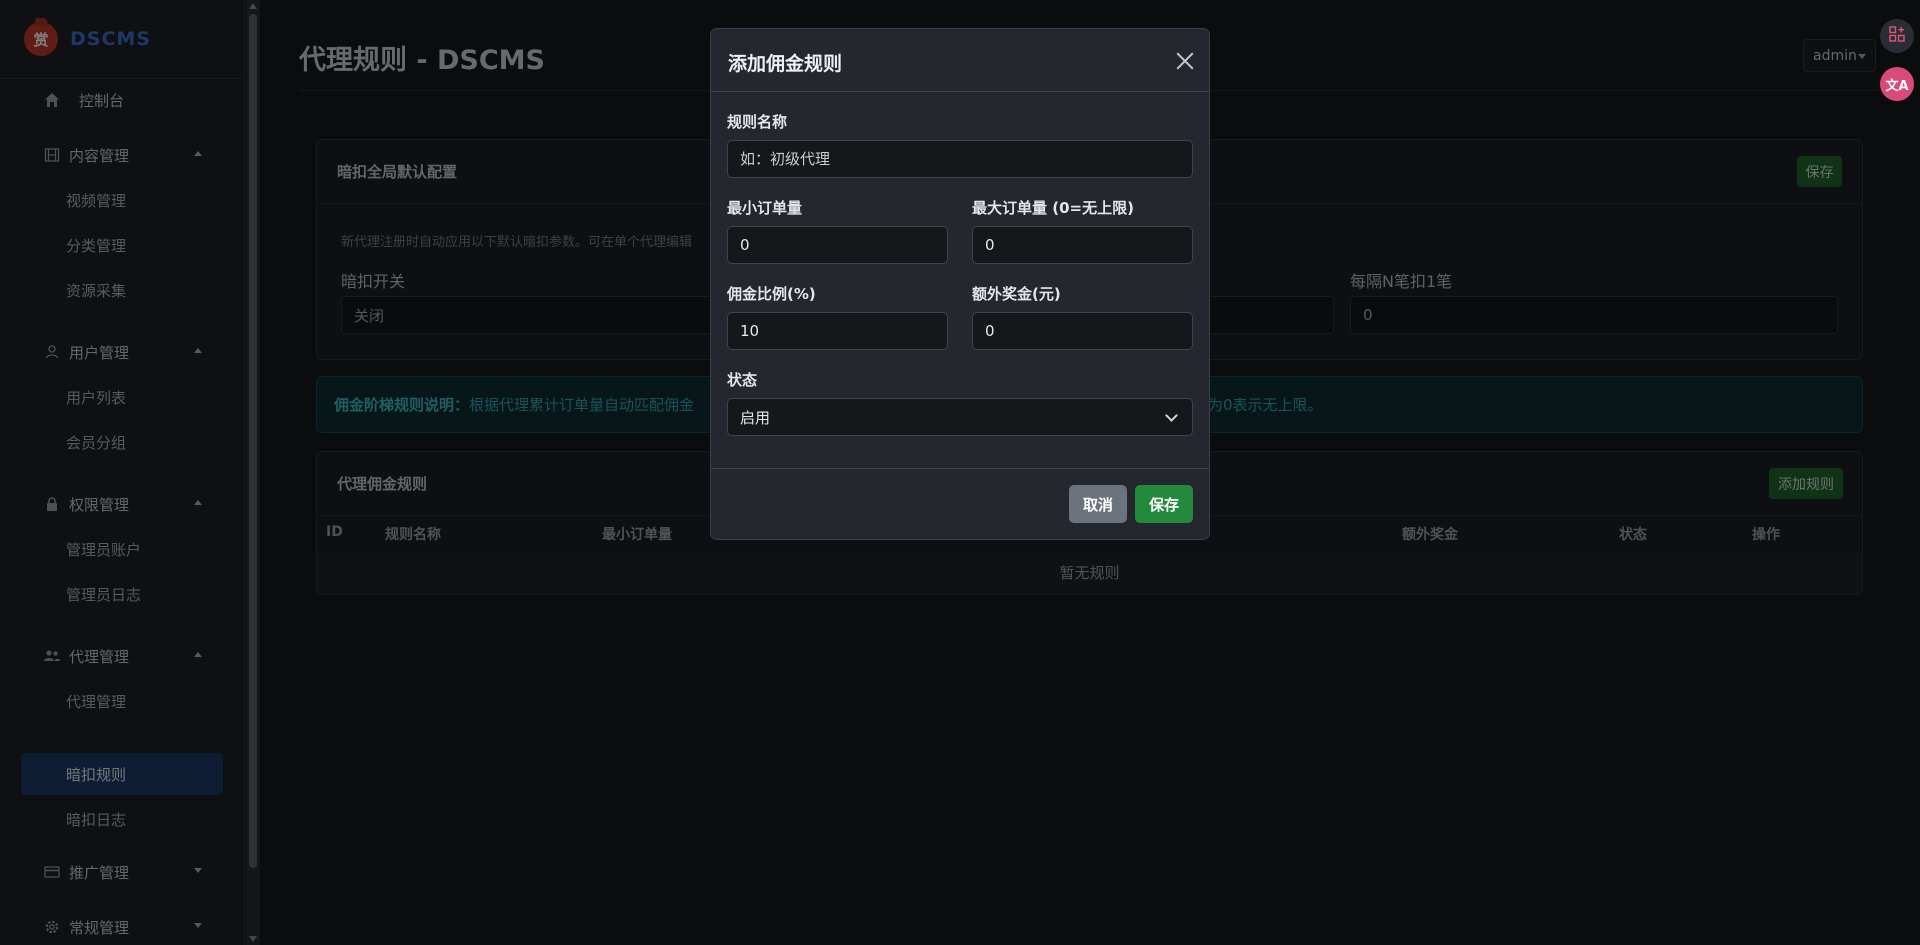  What do you see at coordinates (1185, 61) in the screenshot?
I see `close-icon` at bounding box center [1185, 61].